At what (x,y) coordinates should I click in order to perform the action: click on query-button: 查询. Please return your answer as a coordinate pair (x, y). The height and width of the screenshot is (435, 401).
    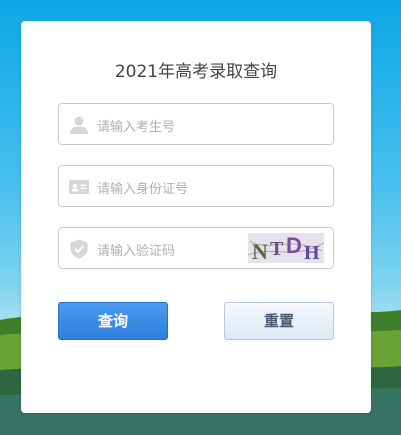
    Looking at the image, I should click on (113, 321).